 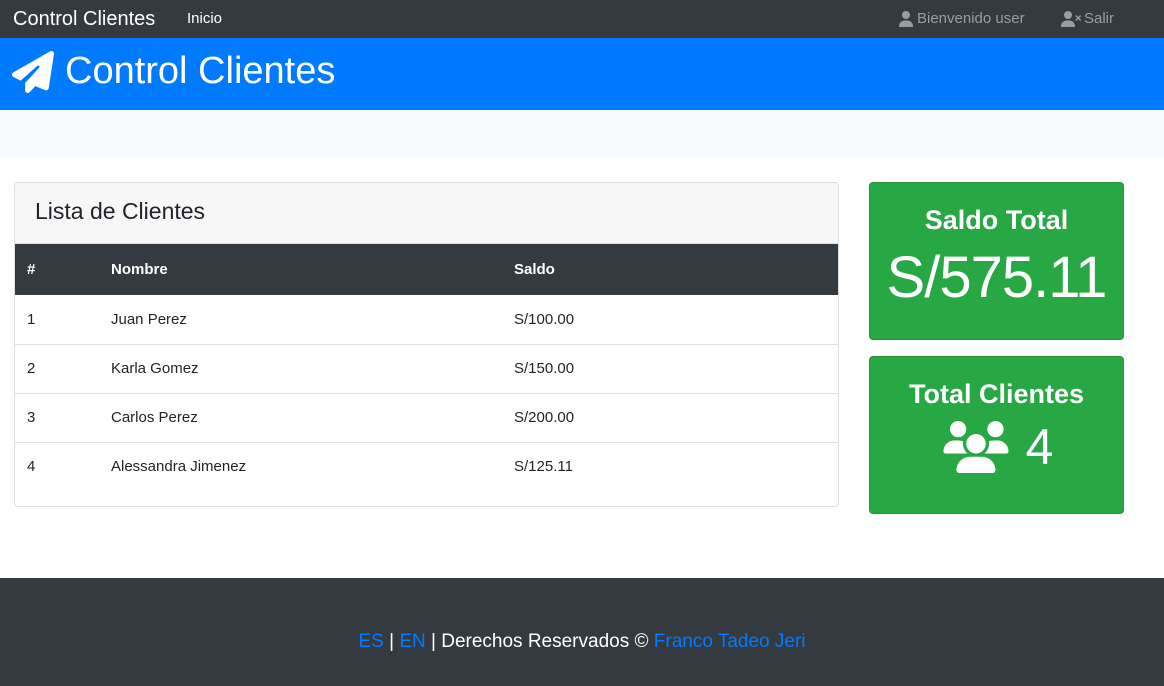 I want to click on cell-id: 4, so click(x=31, y=467).